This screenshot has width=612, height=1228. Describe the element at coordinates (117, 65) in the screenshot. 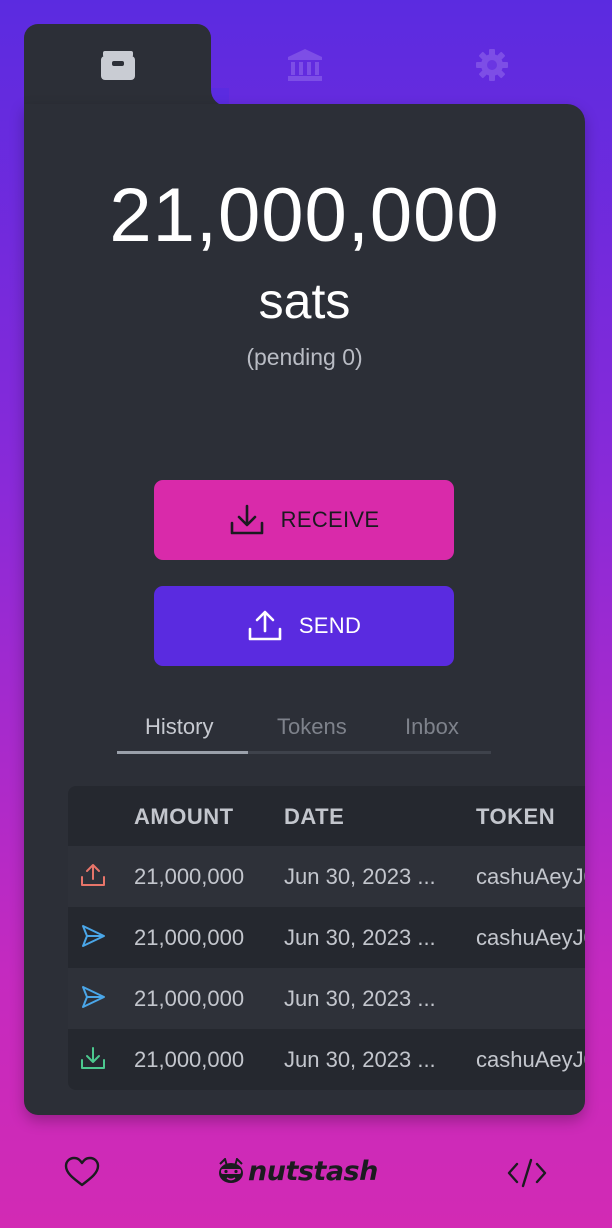

I see `wallet-icon` at that location.